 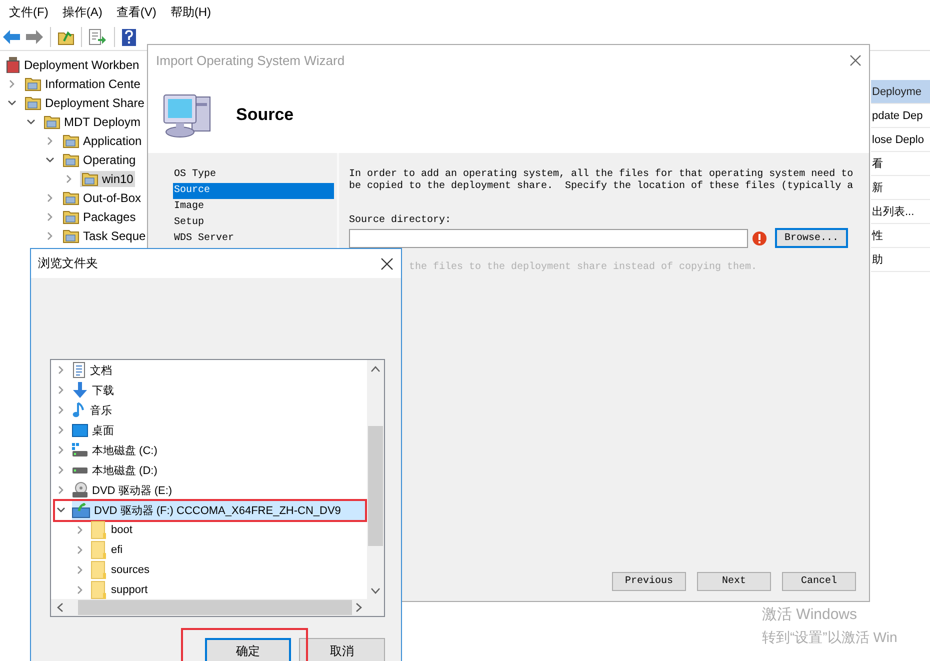 What do you see at coordinates (342, 649) in the screenshot?
I see `dialog-button: 取消` at bounding box center [342, 649].